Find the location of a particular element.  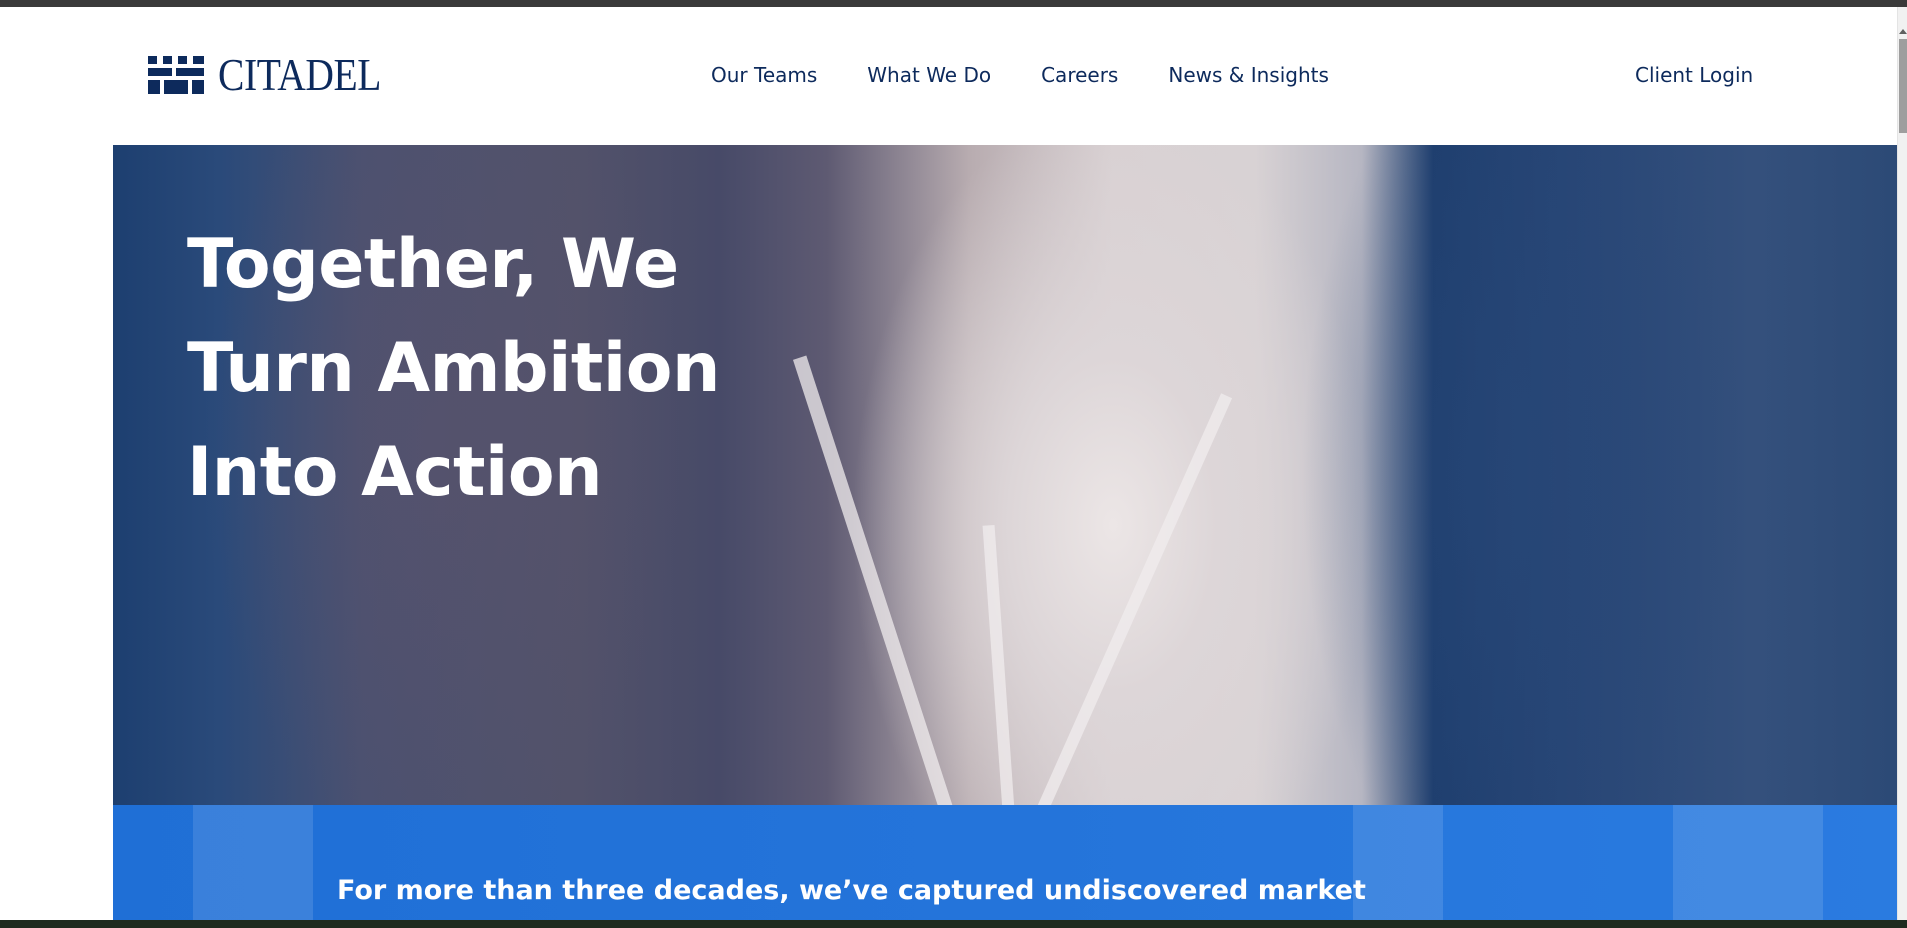

castle-battlement-icon is located at coordinates (176, 75).